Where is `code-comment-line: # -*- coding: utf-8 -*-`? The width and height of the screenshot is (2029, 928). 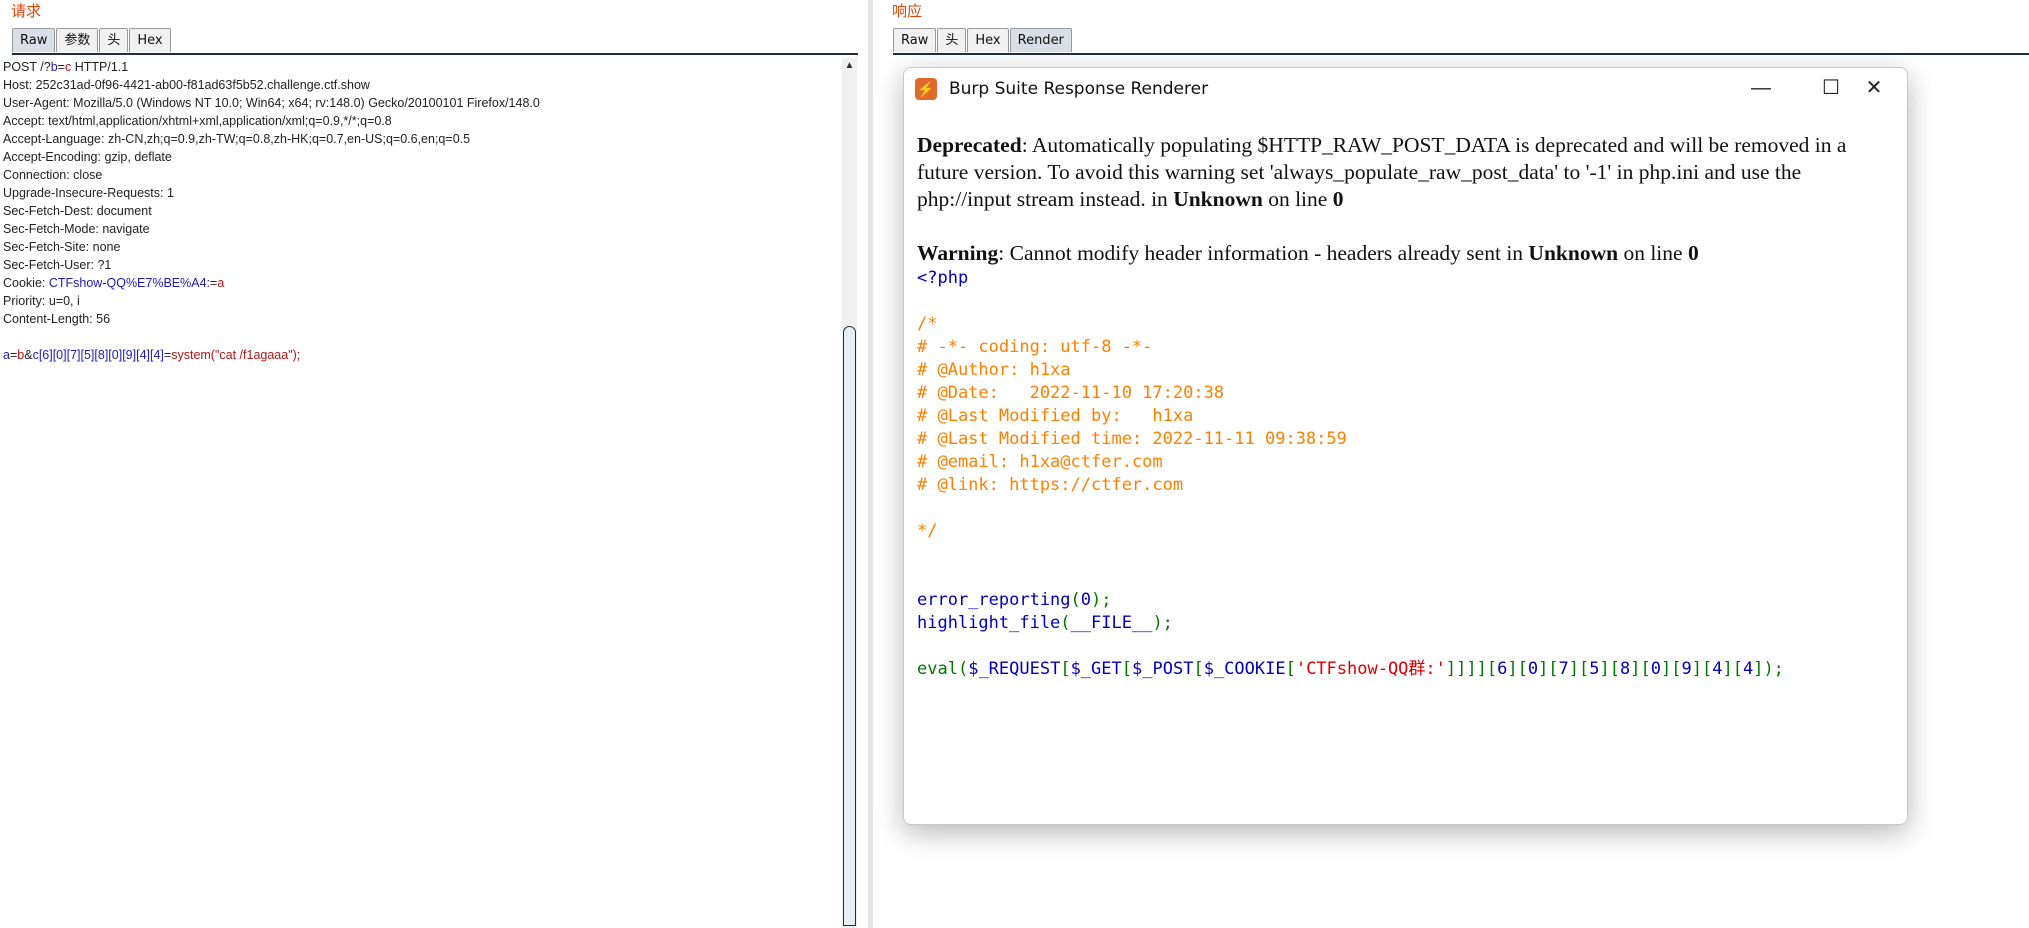 code-comment-line: # -*- coding: utf-8 -*- is located at coordinates (1035, 347).